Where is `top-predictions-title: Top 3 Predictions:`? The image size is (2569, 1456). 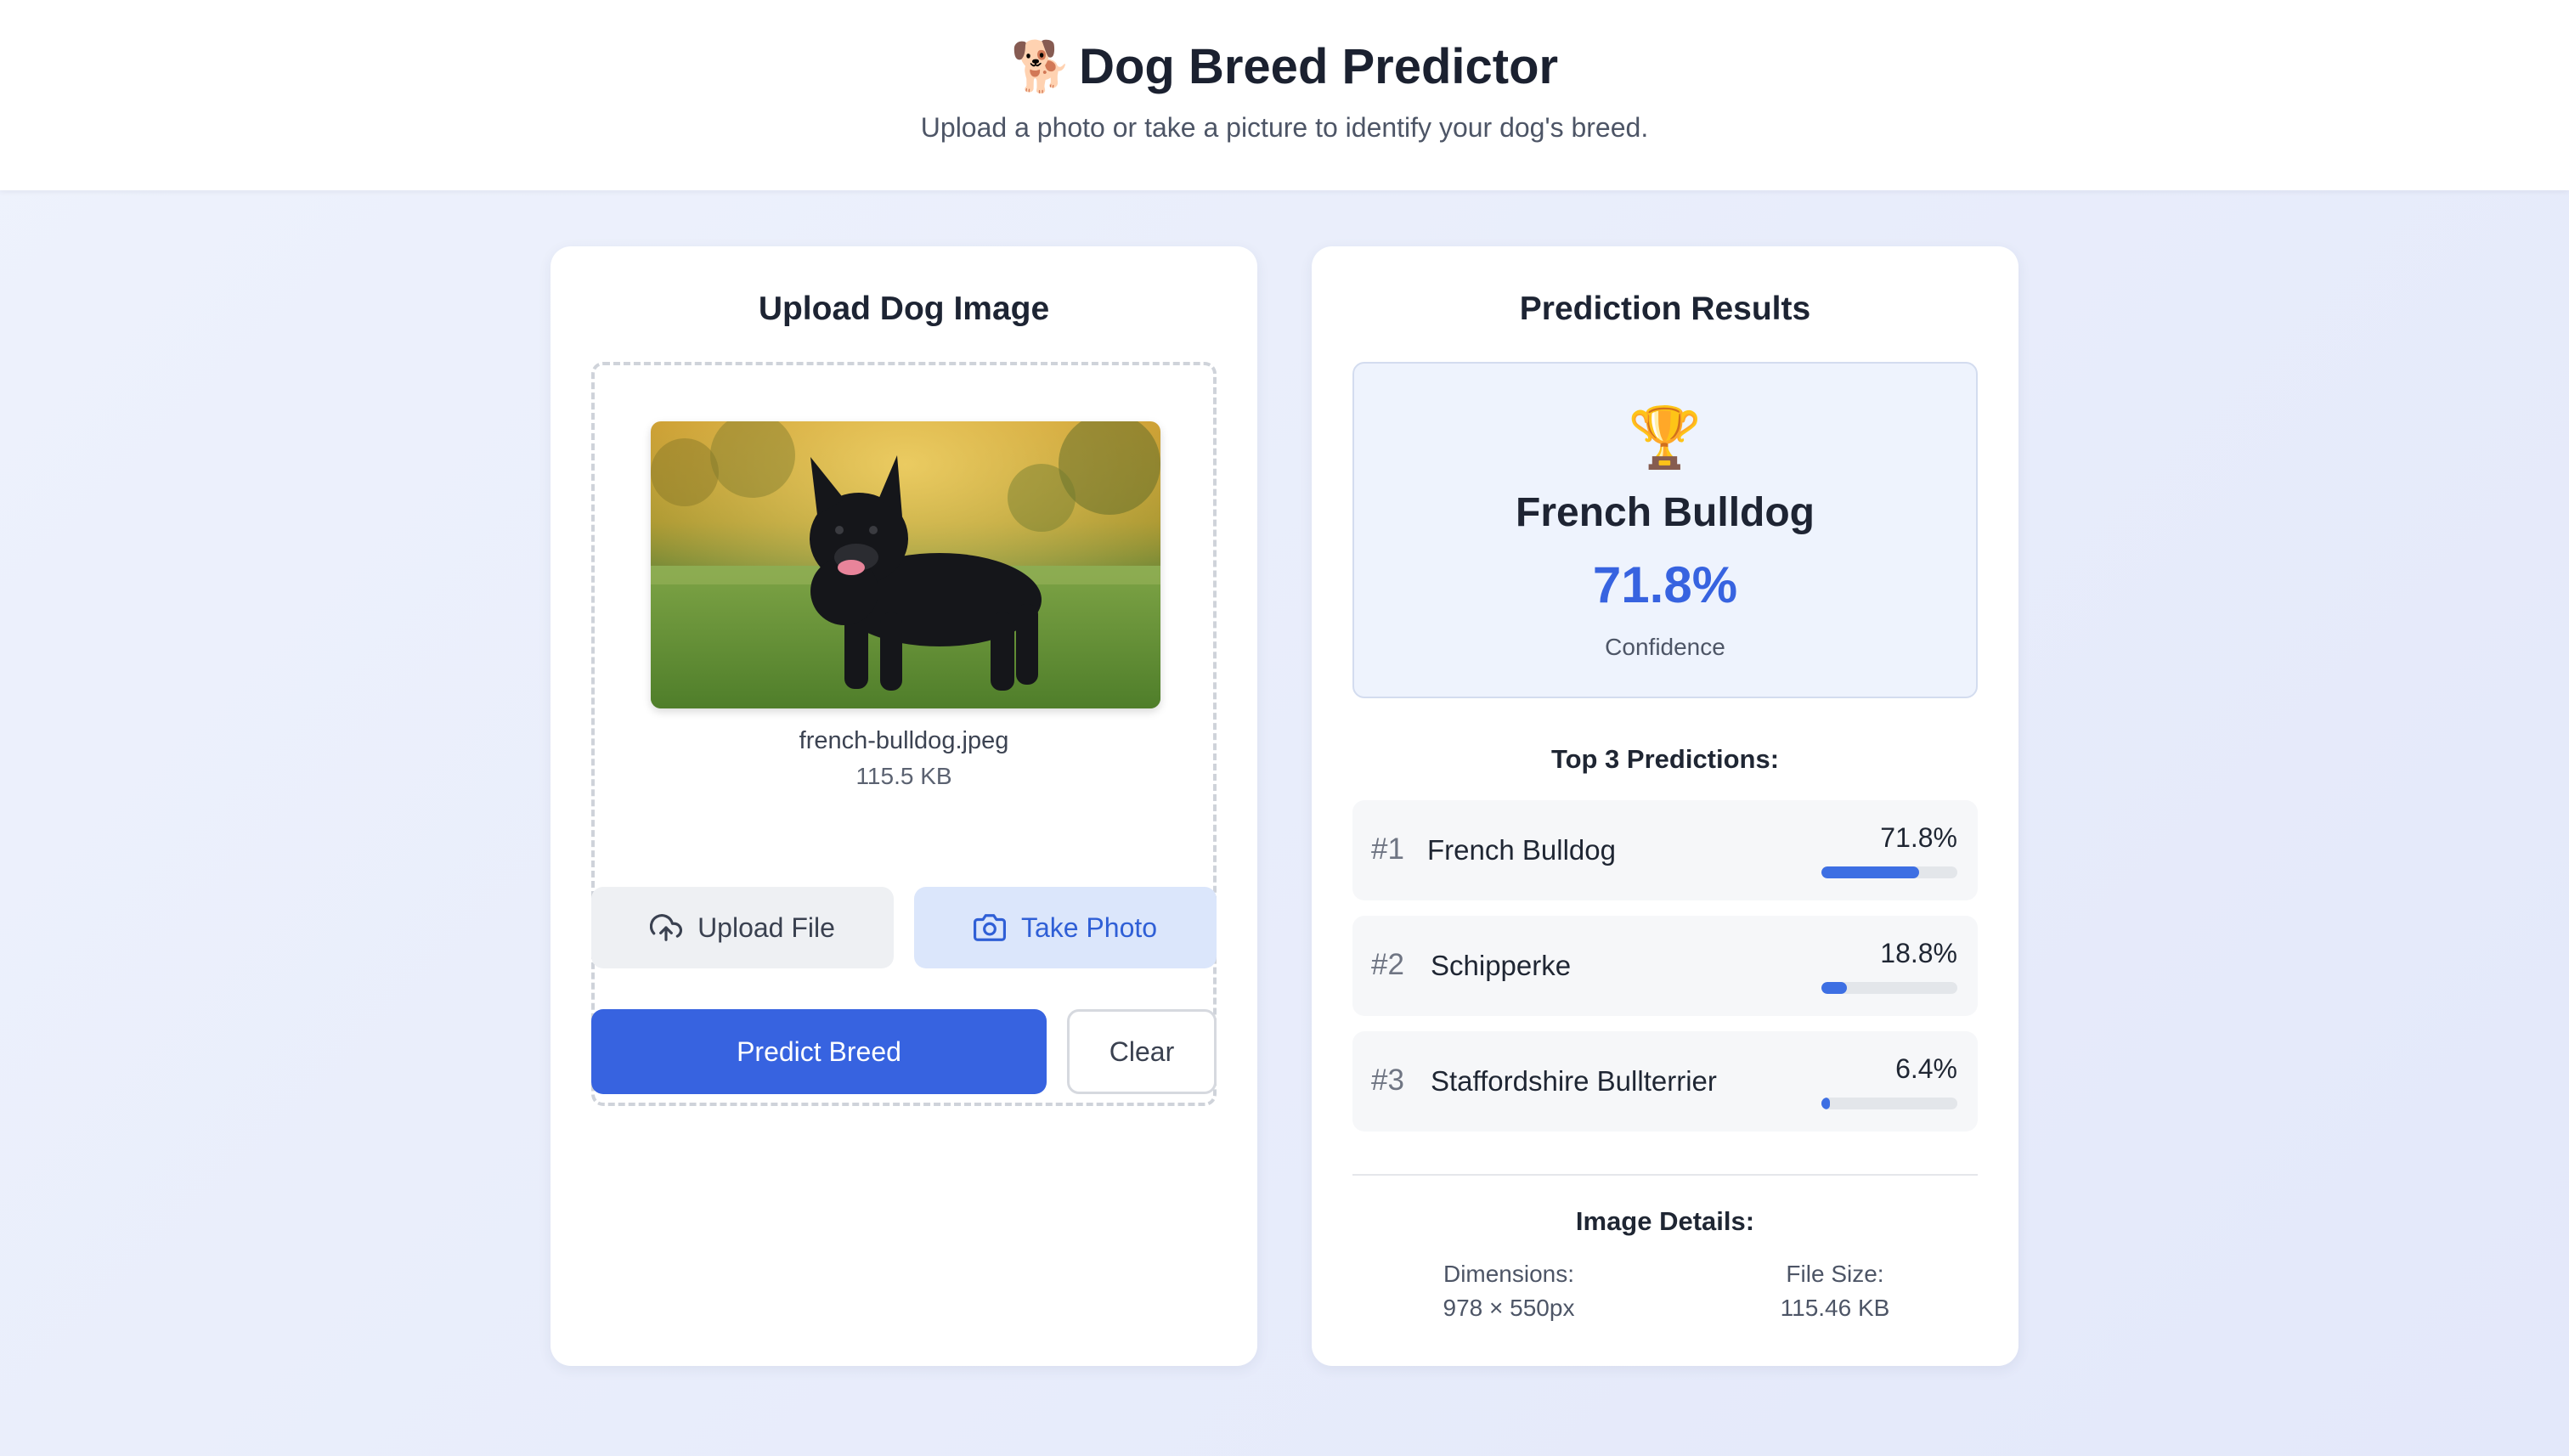
top-predictions-title: Top 3 Predictions: is located at coordinates (1665, 759).